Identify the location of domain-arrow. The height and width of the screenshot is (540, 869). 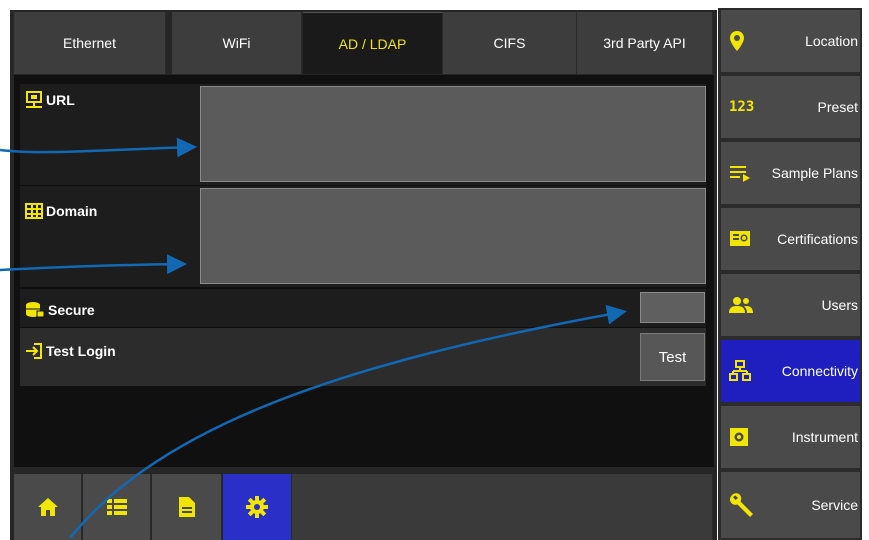
(93, 264).